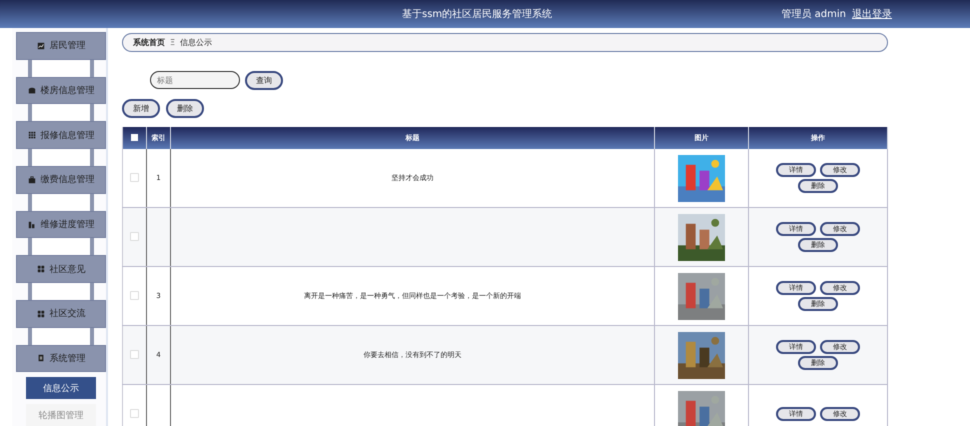 The width and height of the screenshot is (970, 426). I want to click on select-all-checkbox, so click(134, 137).